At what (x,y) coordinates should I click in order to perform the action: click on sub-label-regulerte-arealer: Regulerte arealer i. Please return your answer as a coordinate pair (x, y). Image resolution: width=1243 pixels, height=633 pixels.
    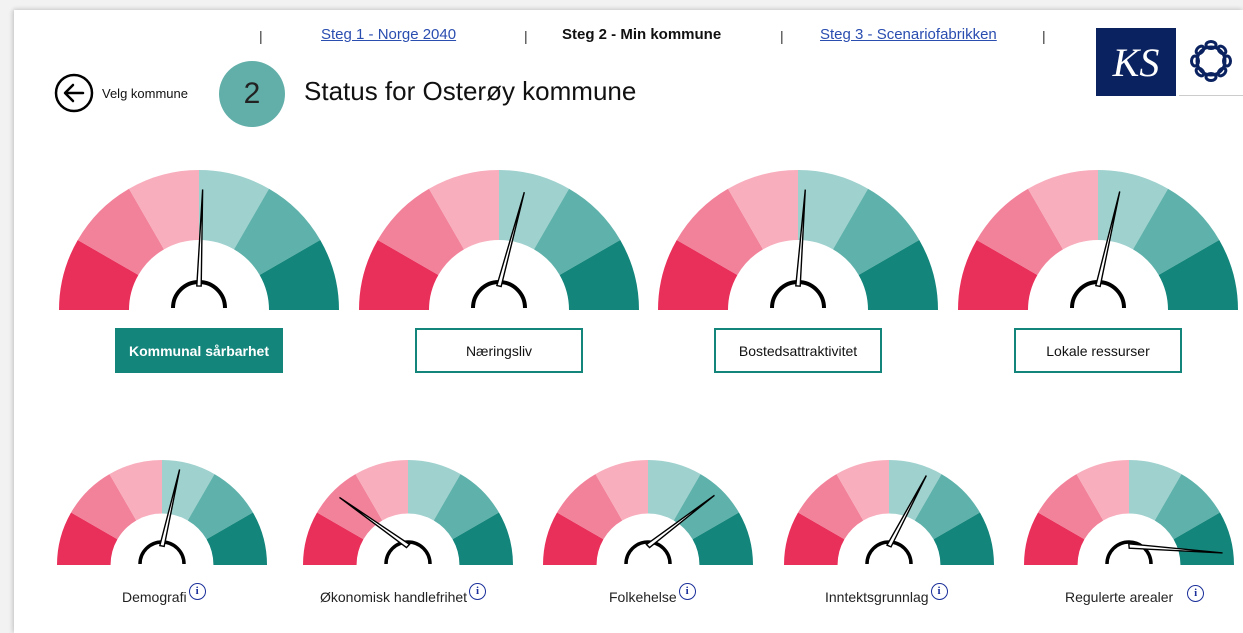
    Looking at the image, I should click on (1135, 595).